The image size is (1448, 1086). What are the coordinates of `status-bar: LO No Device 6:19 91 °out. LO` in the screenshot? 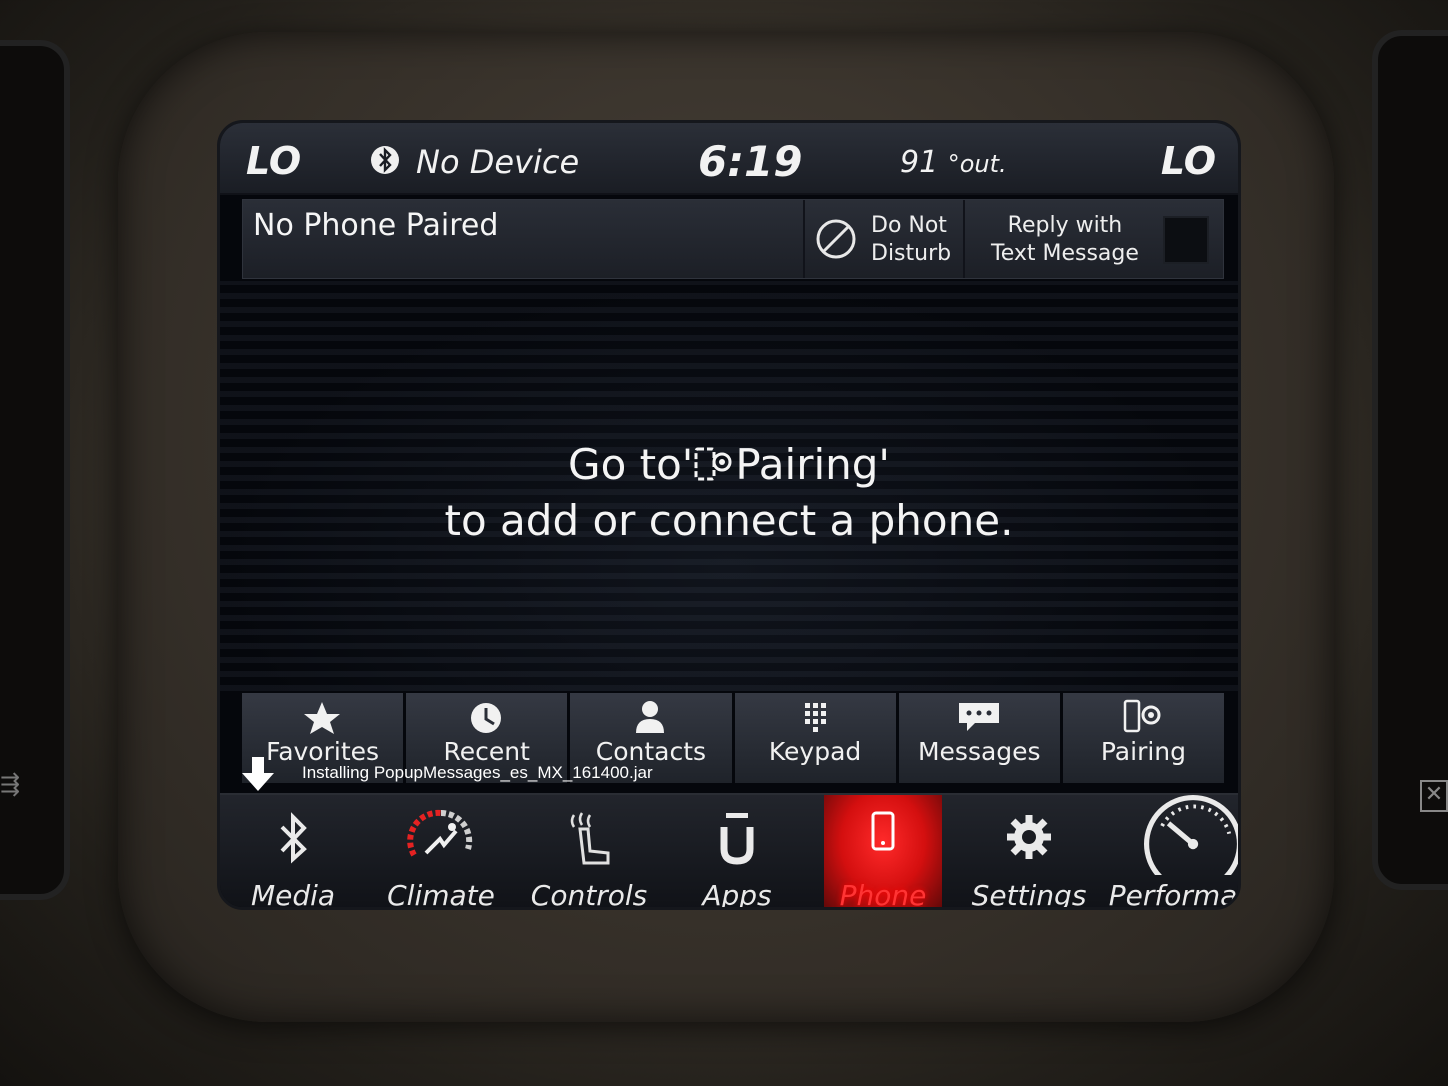 It's located at (729, 159).